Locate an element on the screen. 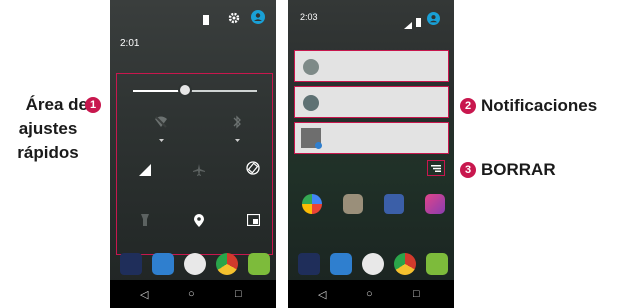 Image resolution: width=627 pixels, height=308 pixels. quick-settings-label-line2: ajustes is located at coordinates (48, 128).